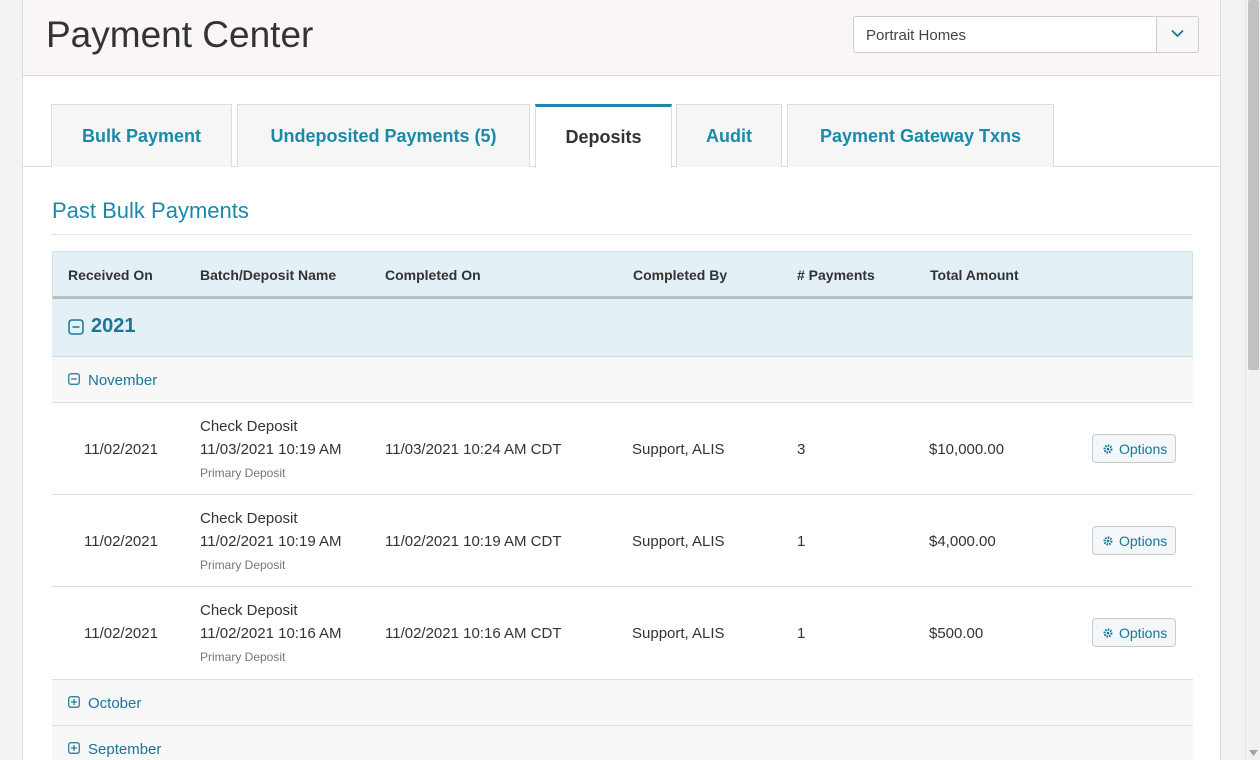 The height and width of the screenshot is (760, 1260). What do you see at coordinates (123, 380) in the screenshot?
I see `month-label: November` at bounding box center [123, 380].